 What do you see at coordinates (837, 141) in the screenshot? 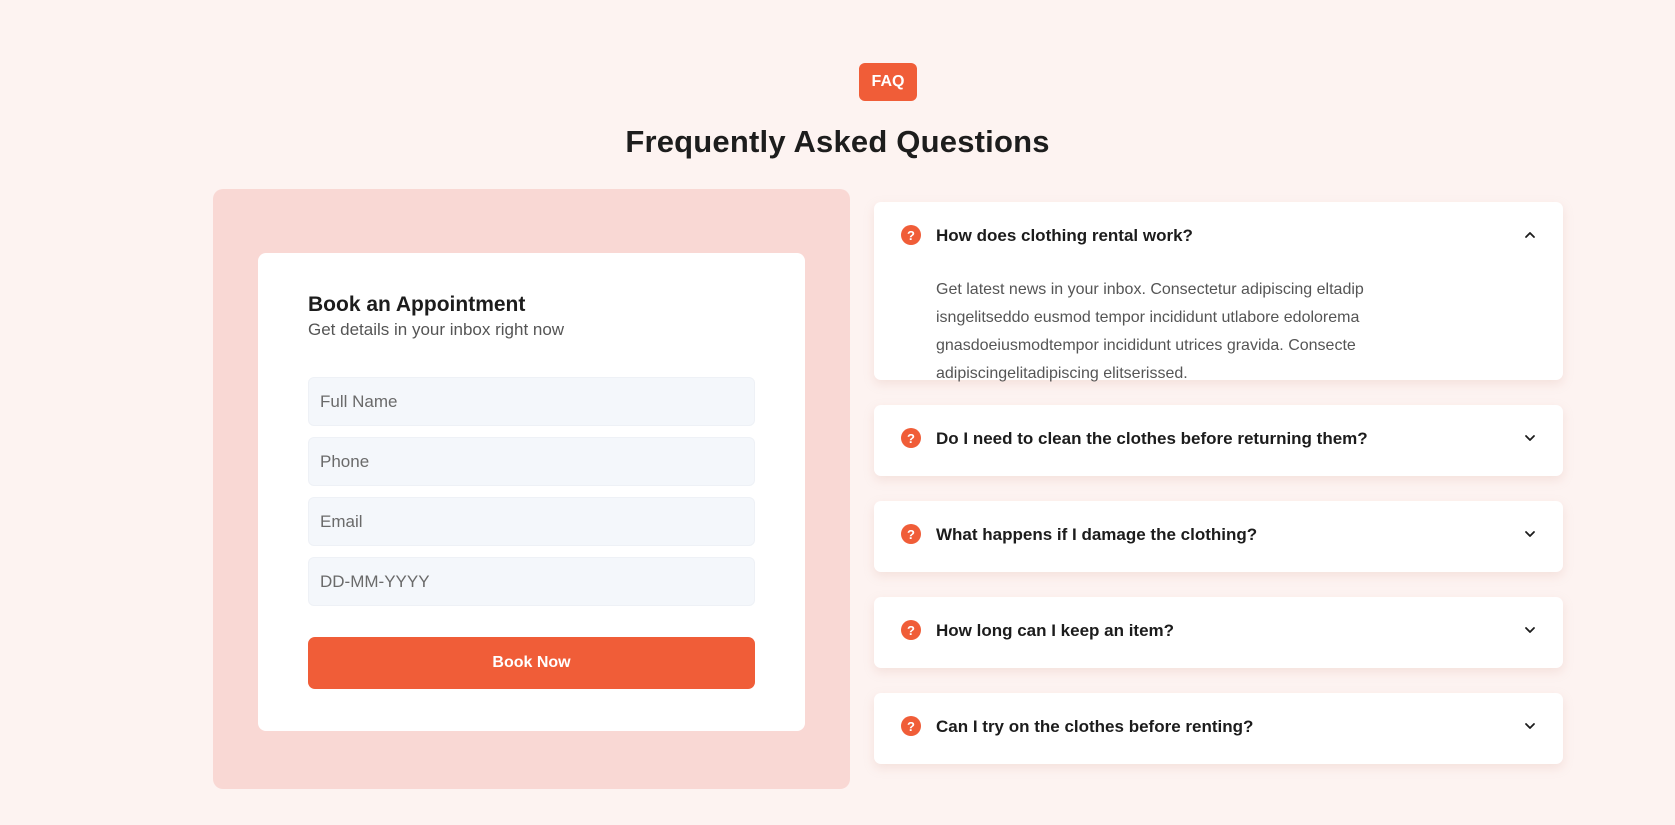
I see `page-title: Frequently Asked Questions` at bounding box center [837, 141].